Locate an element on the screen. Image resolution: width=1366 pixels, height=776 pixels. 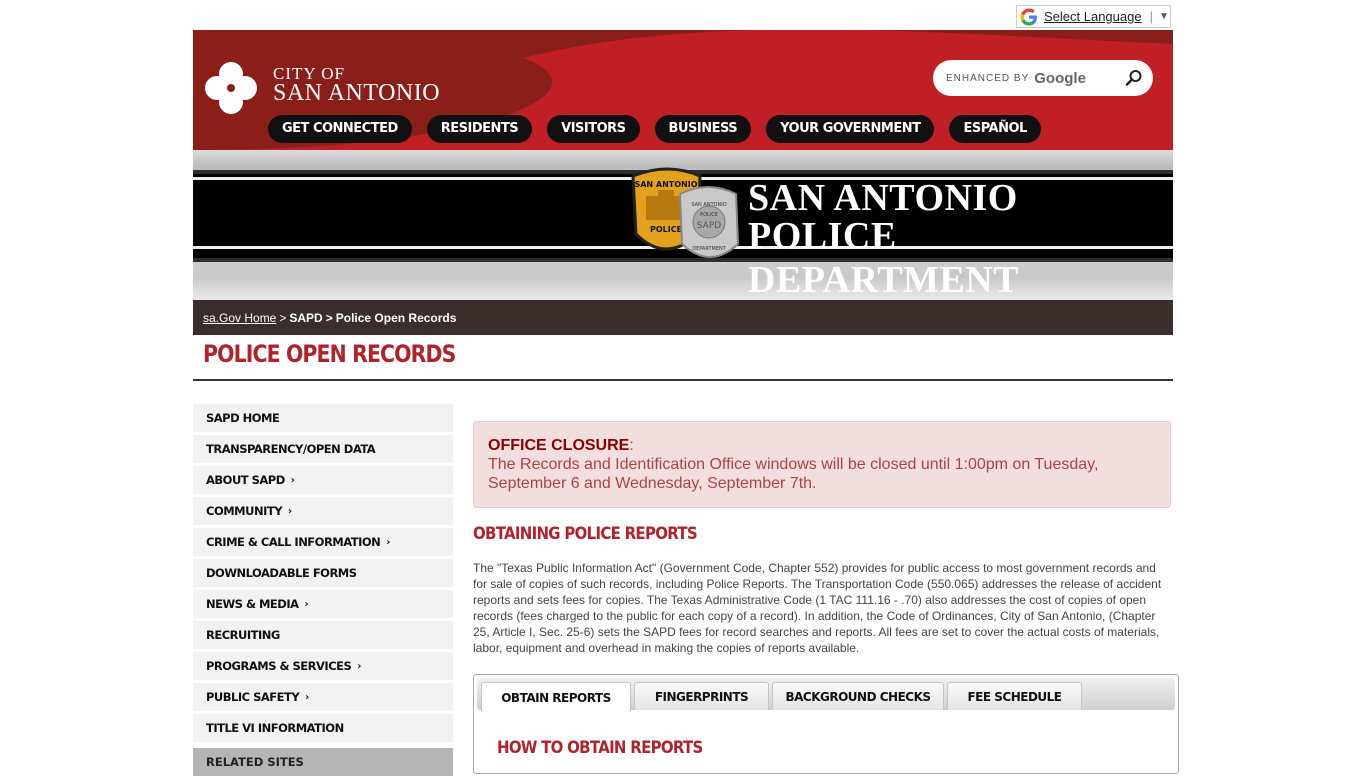
page-title: POLICE OPEN RECORDS is located at coordinates (329, 354).